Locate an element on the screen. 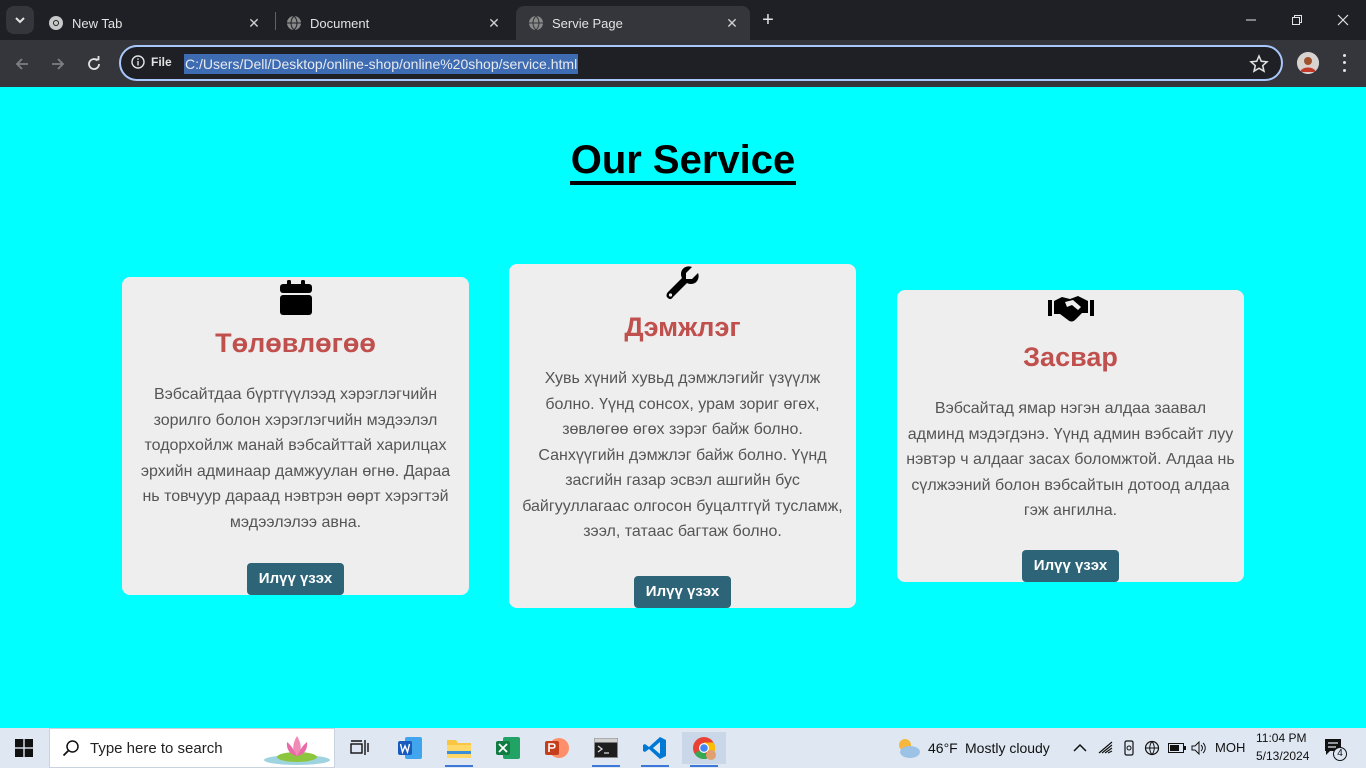  task-view-icon is located at coordinates (359, 747).